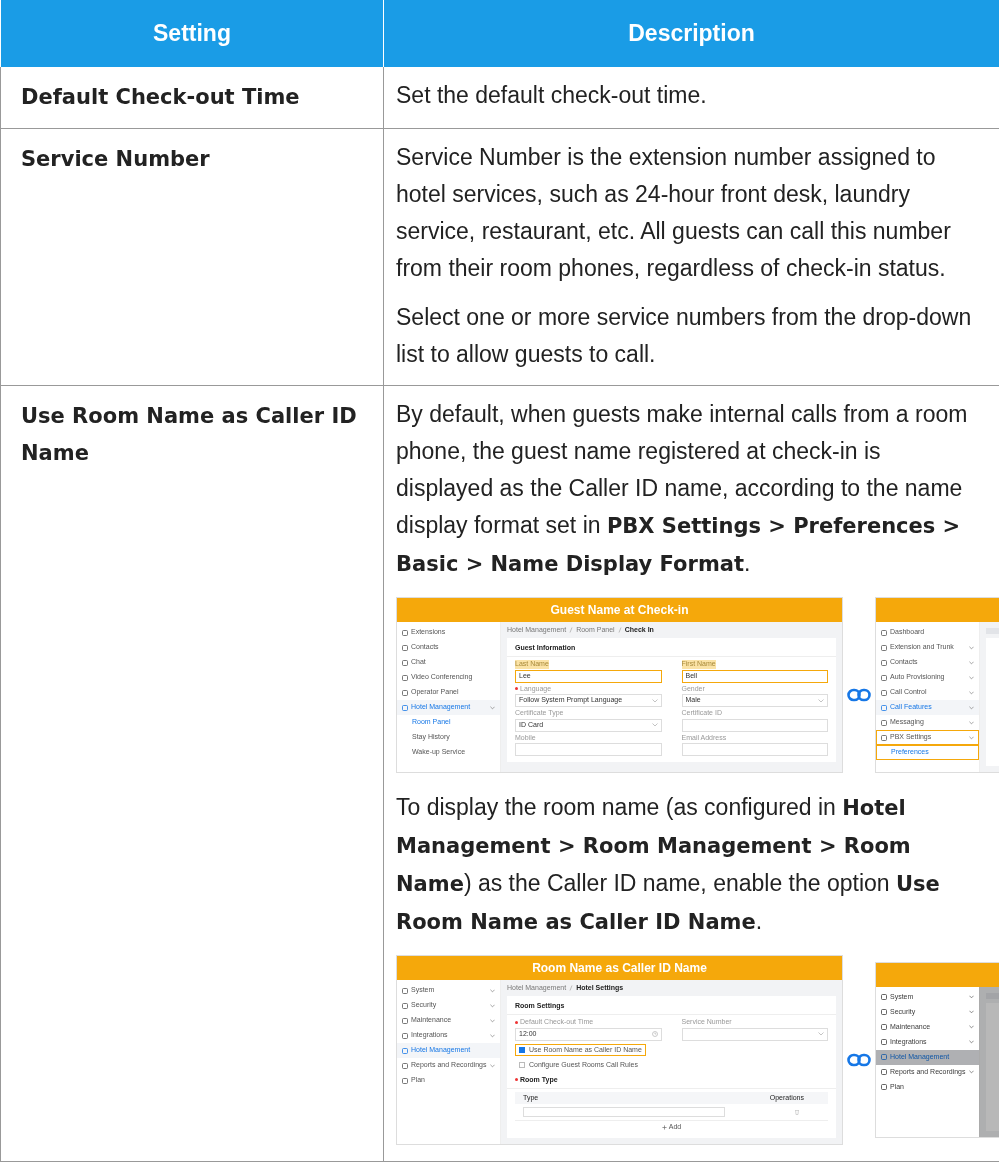 The image size is (999, 1173). I want to click on description-text: By default, when guests make internal calls from a room phone, the guest name registered at check-in is displayed as the Caller ID name, according to the name display format set in PBX Settings > Preferences > Basic > Name Display Format., so click(682, 489).